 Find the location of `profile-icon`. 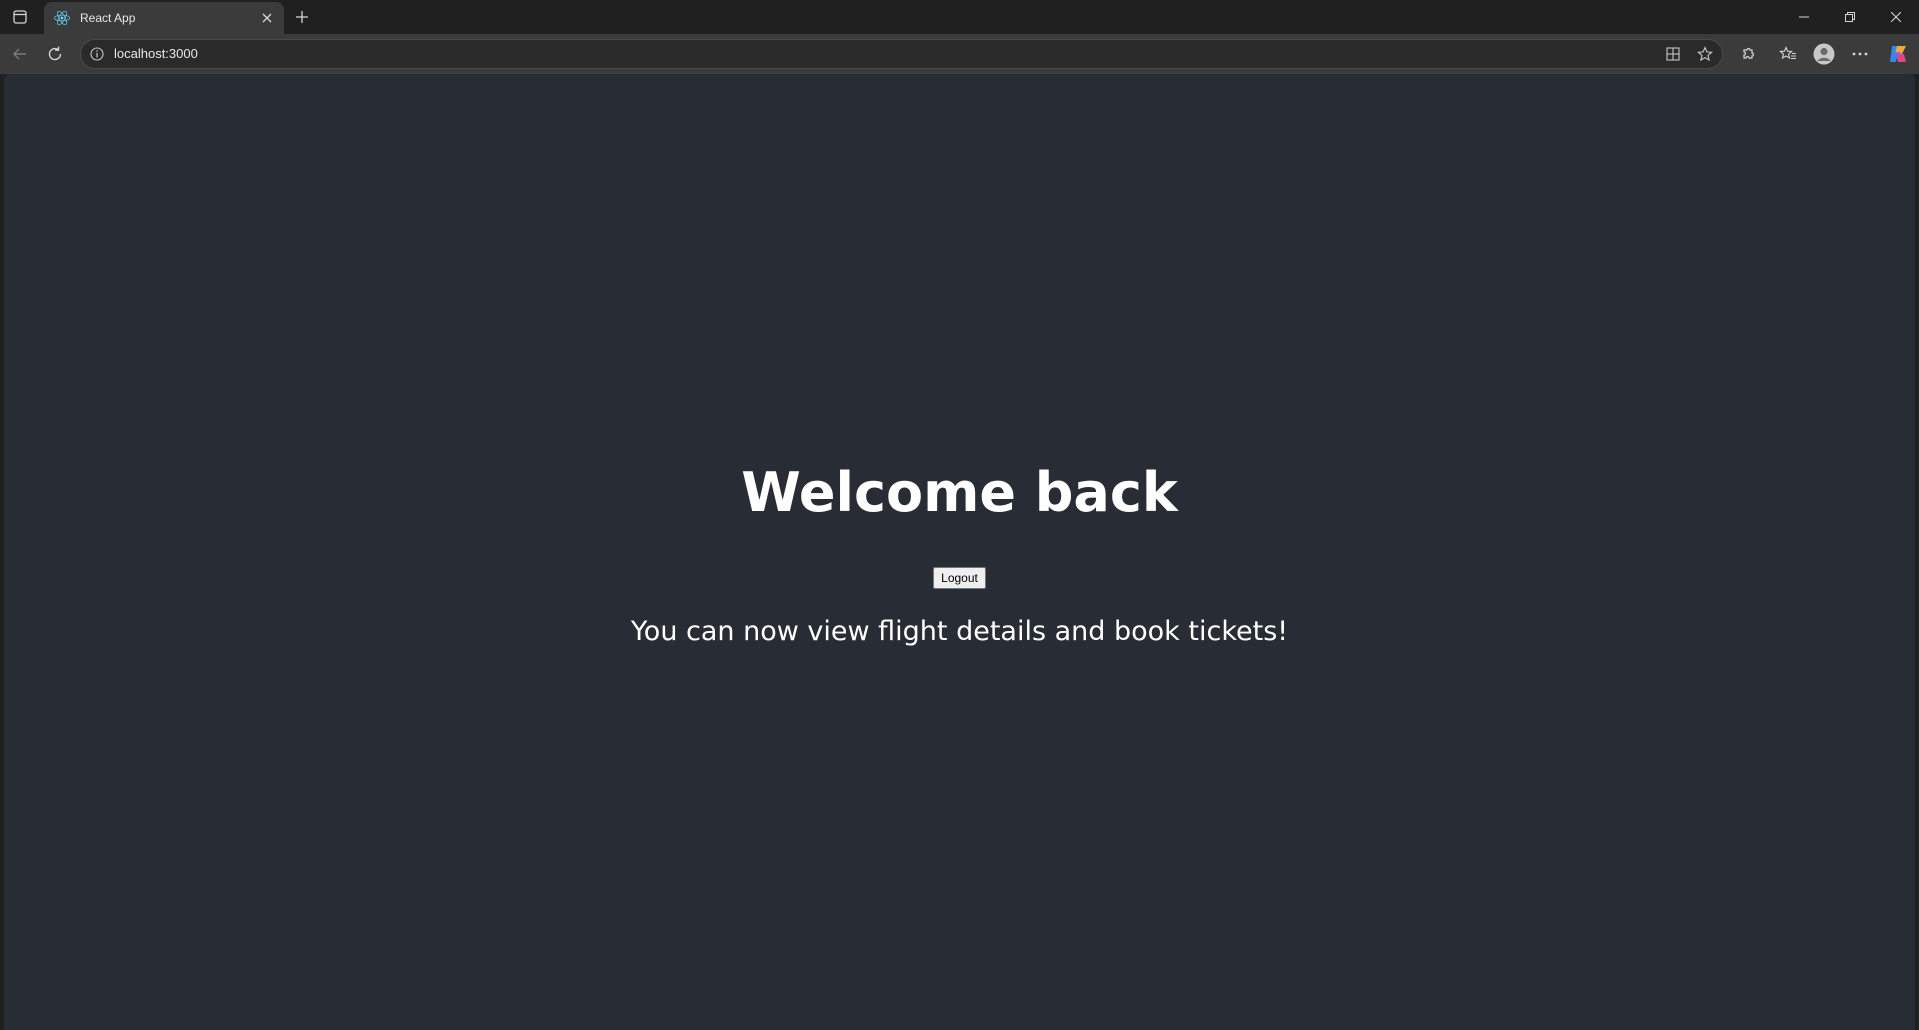

profile-icon is located at coordinates (1824, 54).